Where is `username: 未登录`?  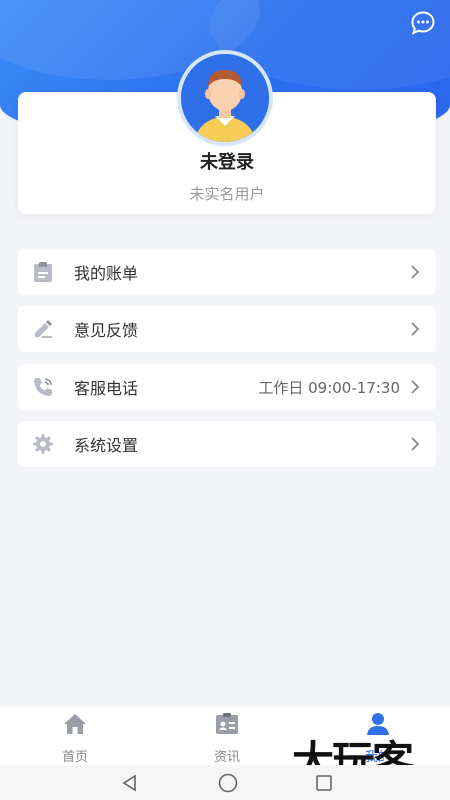 username: 未登录 is located at coordinates (227, 162).